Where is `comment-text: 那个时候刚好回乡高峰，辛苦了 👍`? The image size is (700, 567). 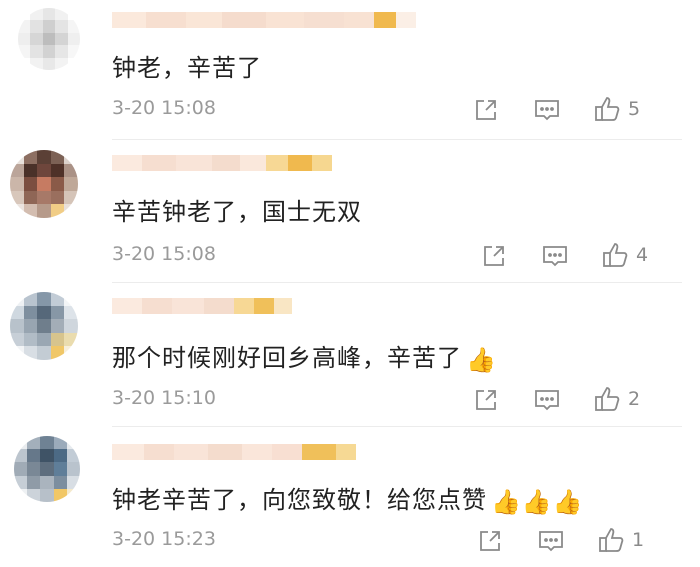
comment-text: 那个时候刚好回乡高峰，辛苦了 👍 is located at coordinates (304, 359).